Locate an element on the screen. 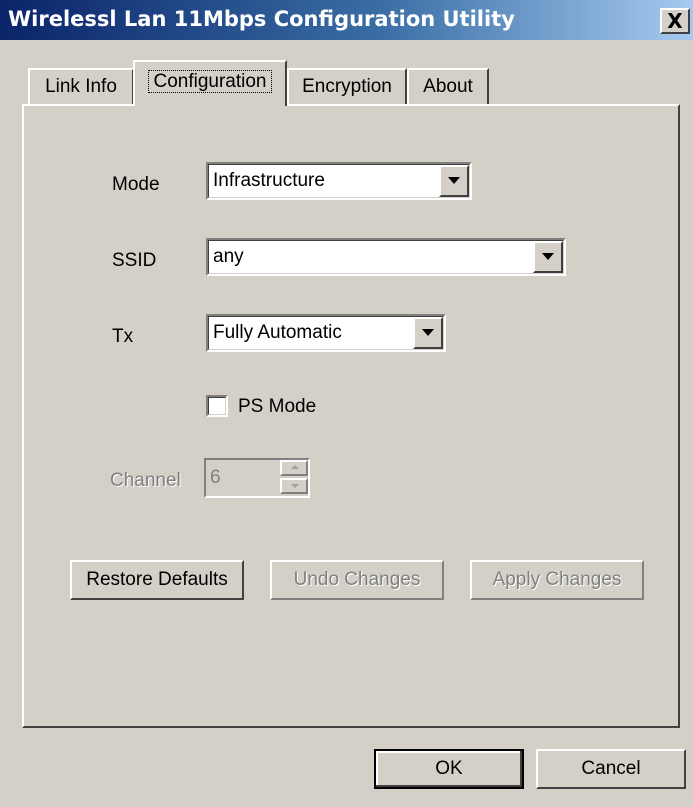 Image resolution: width=693 pixels, height=807 pixels. tx-value: Fully Automatic is located at coordinates (277, 332).